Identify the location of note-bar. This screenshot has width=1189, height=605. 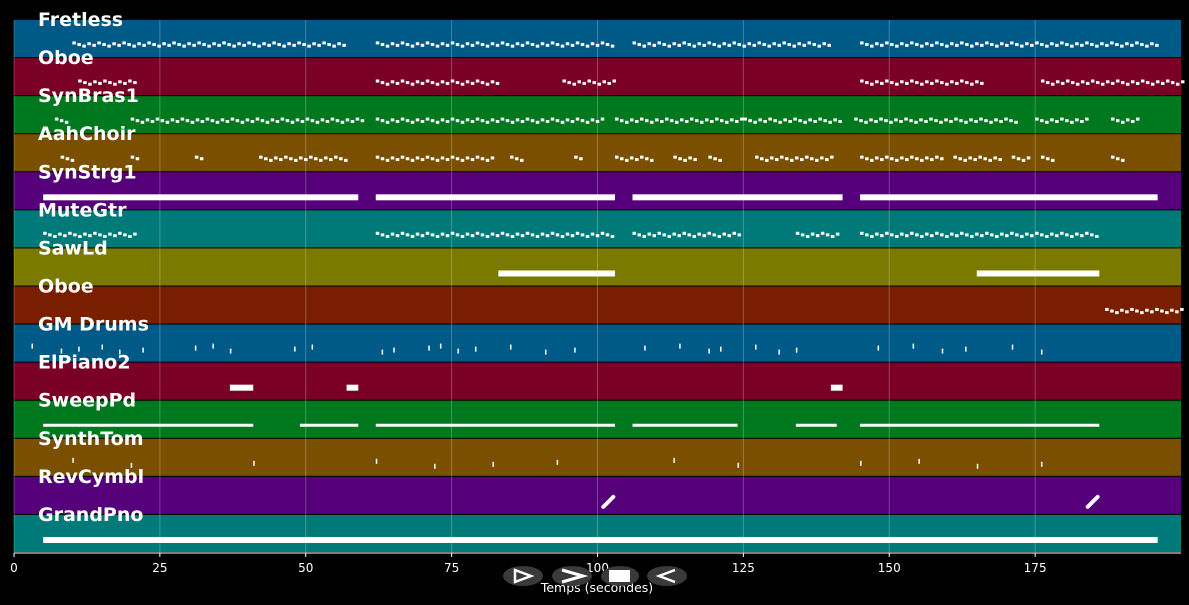
(495, 197).